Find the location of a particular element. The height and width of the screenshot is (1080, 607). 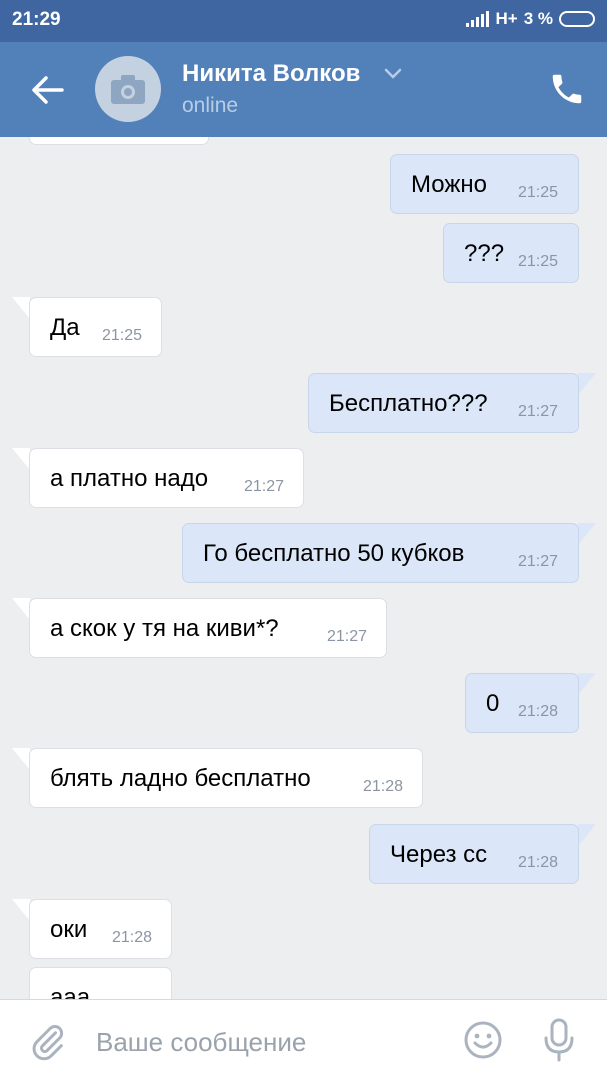

message-text: Го бесплатно 50 кубков is located at coordinates (334, 553).